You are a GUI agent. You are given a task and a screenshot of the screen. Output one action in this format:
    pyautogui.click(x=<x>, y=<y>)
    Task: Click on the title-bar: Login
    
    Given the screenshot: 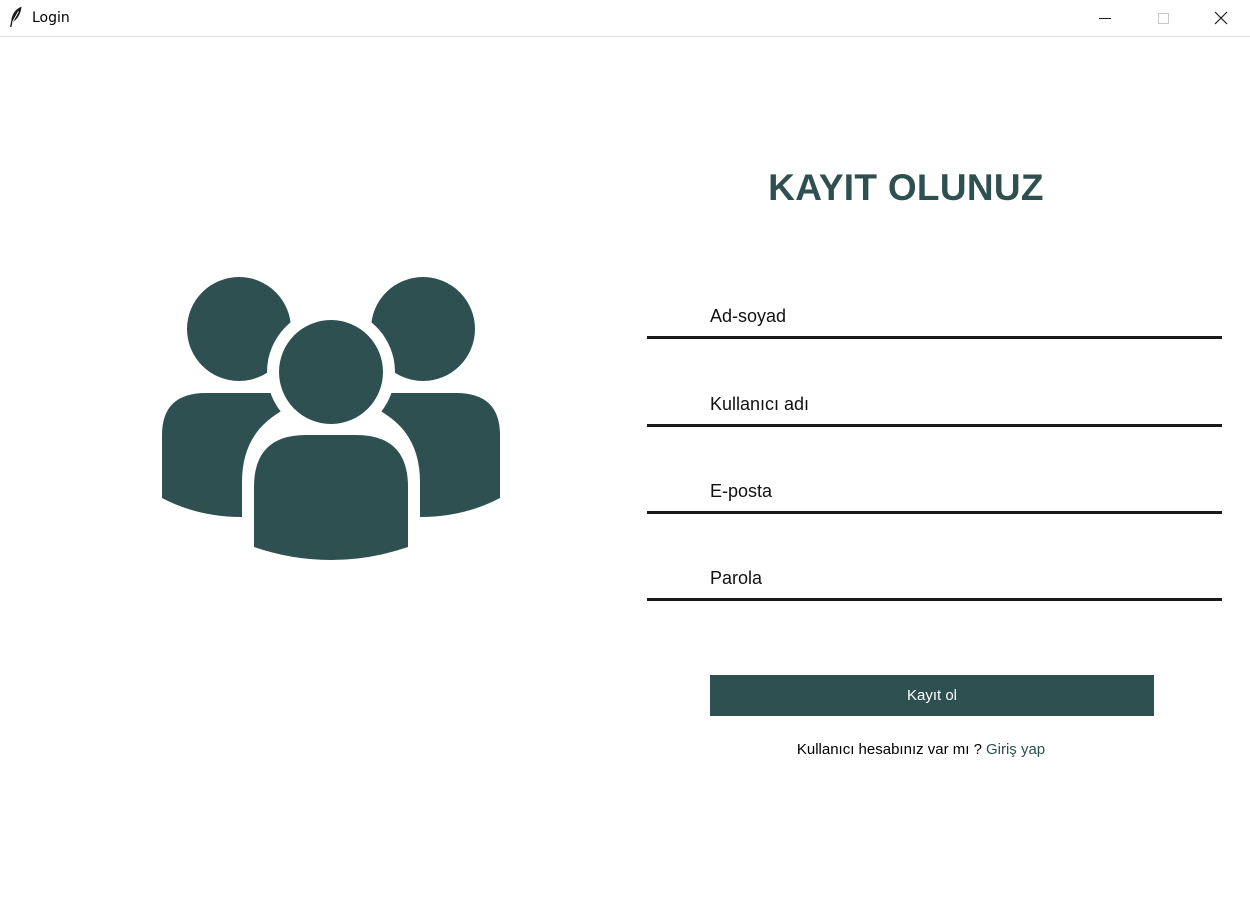 What is the action you would take?
    pyautogui.click(x=625, y=18)
    